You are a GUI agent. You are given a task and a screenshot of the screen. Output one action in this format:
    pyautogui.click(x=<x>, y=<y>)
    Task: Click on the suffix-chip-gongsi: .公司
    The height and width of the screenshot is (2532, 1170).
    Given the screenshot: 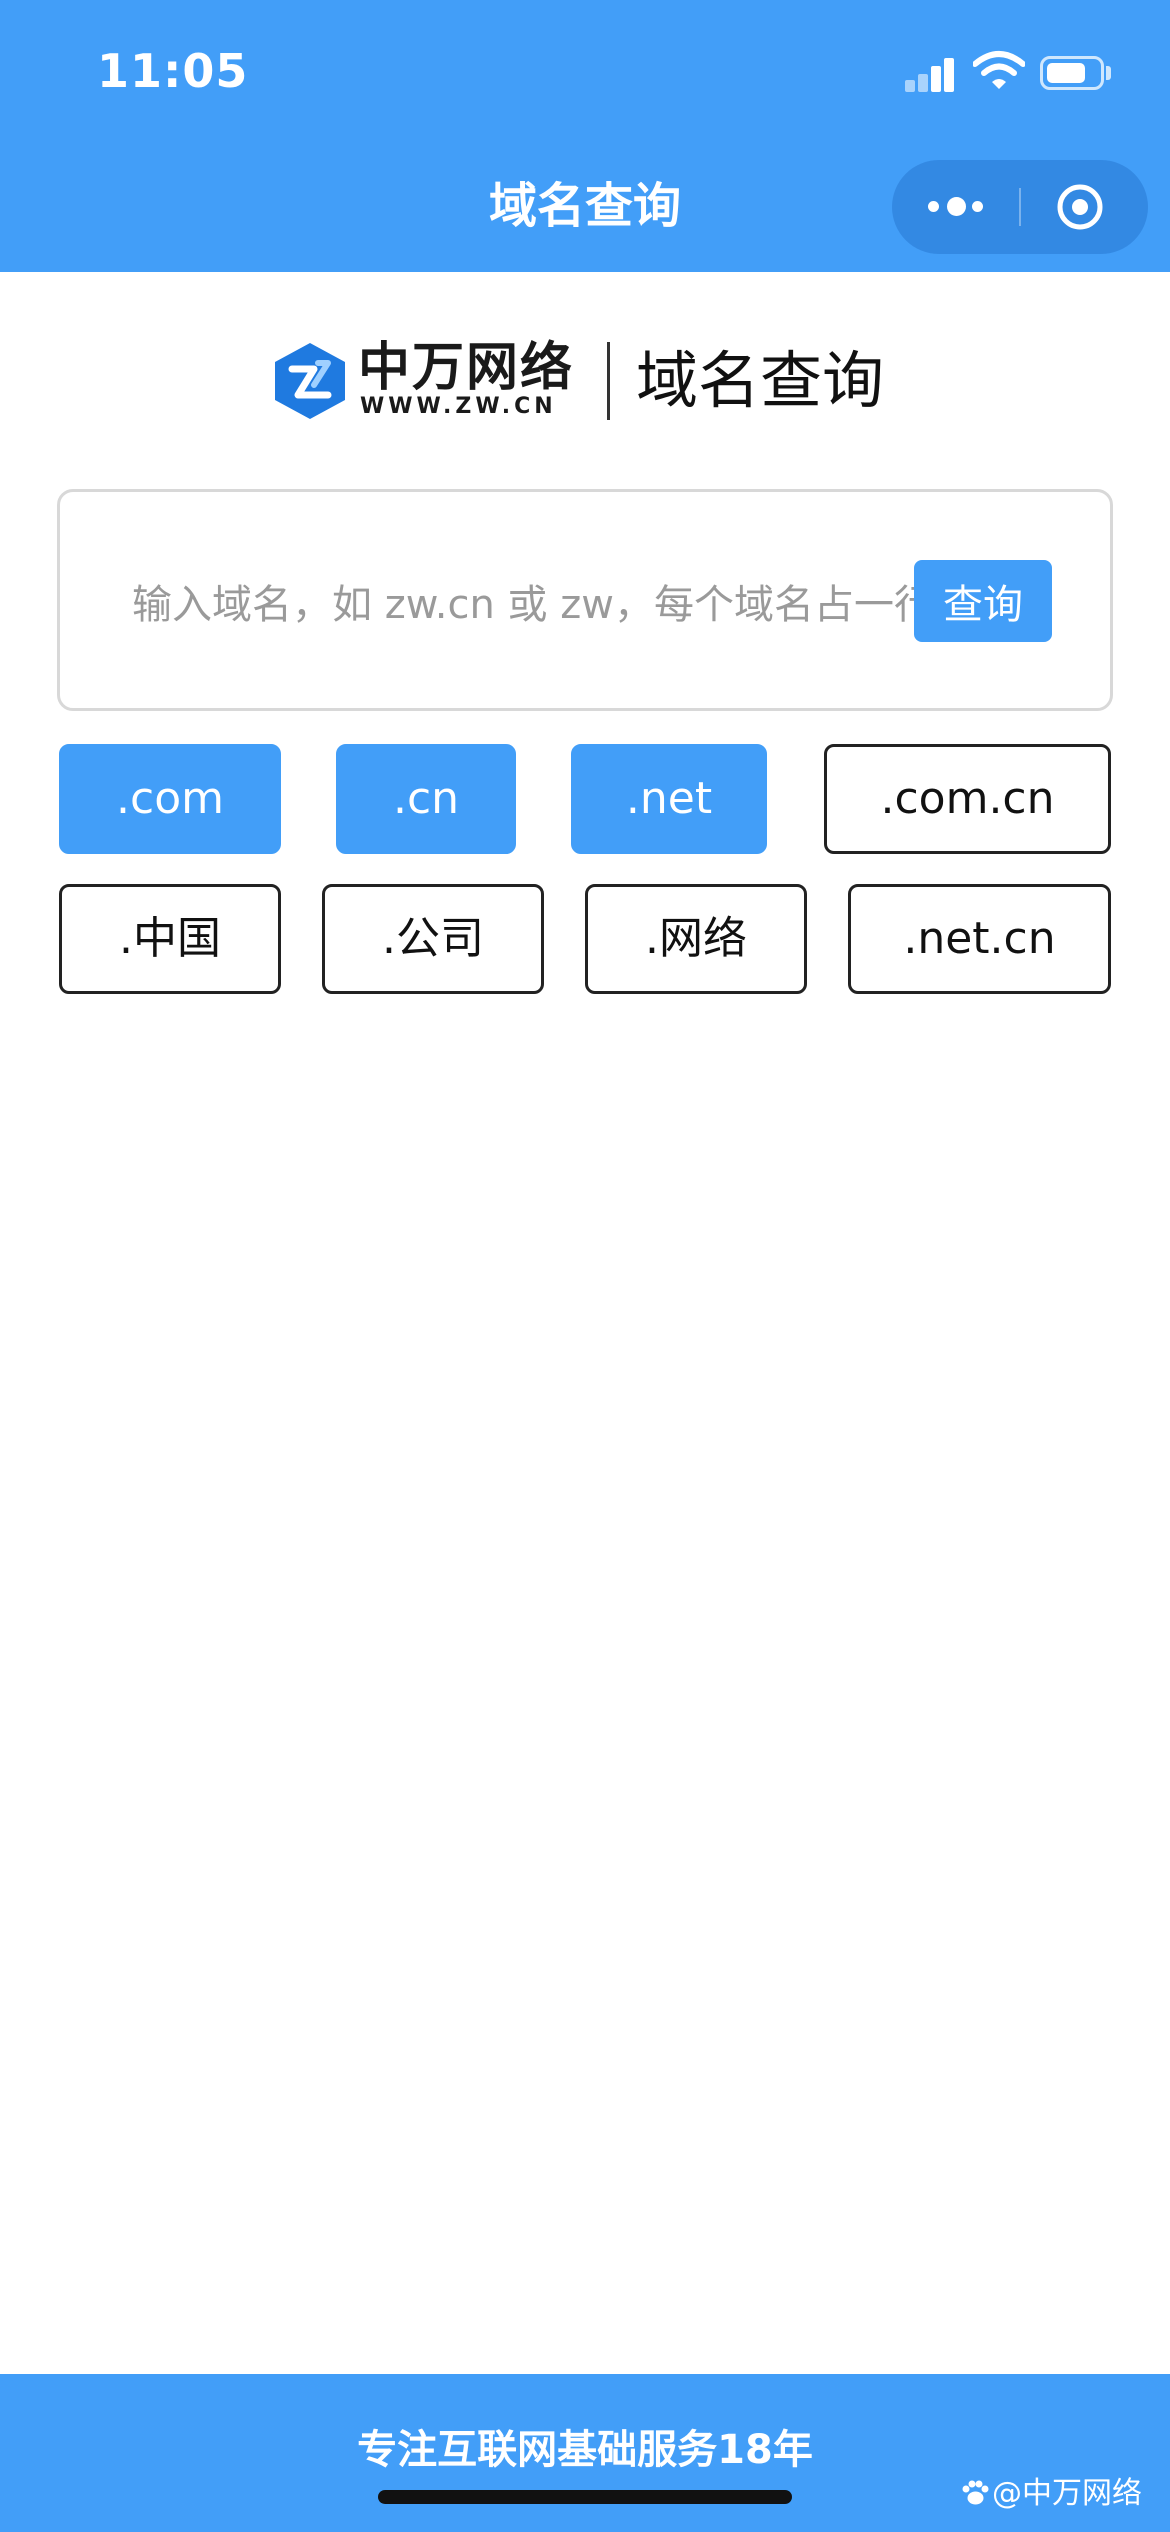 What is the action you would take?
    pyautogui.click(x=433, y=939)
    